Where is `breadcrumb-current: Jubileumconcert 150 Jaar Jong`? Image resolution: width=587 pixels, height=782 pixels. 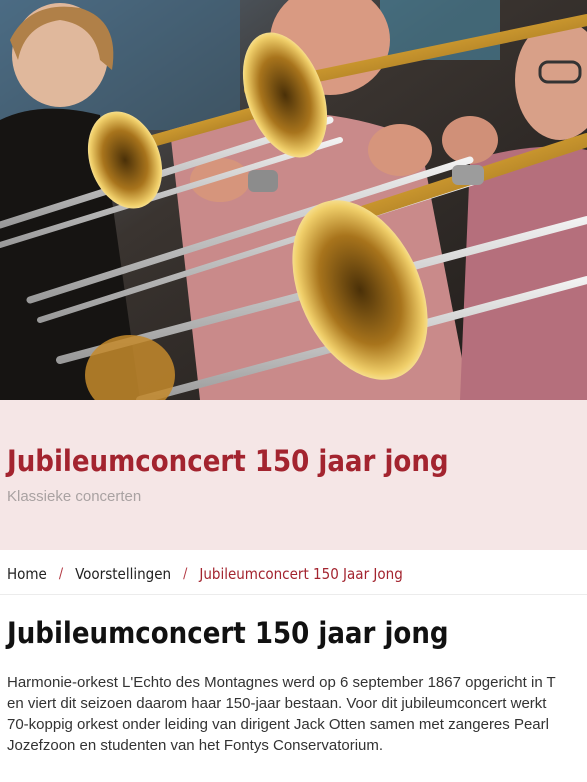 breadcrumb-current: Jubileumconcert 150 Jaar Jong is located at coordinates (301, 574).